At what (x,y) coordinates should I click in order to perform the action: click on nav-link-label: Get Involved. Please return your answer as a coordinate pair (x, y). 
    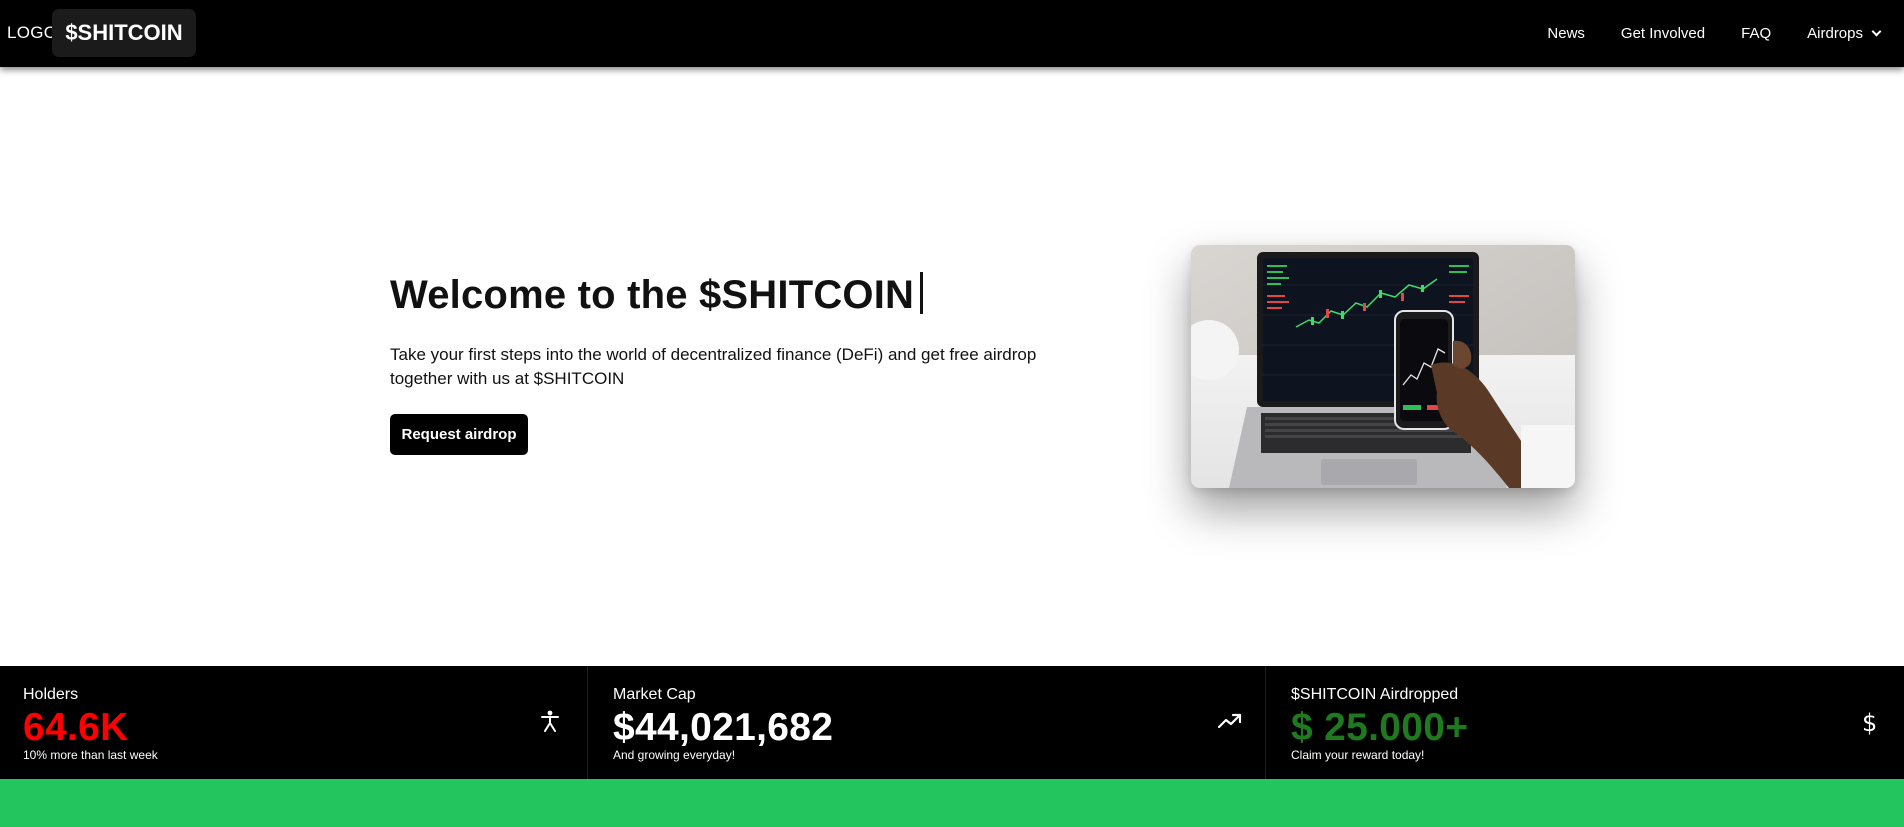
    Looking at the image, I should click on (1663, 33).